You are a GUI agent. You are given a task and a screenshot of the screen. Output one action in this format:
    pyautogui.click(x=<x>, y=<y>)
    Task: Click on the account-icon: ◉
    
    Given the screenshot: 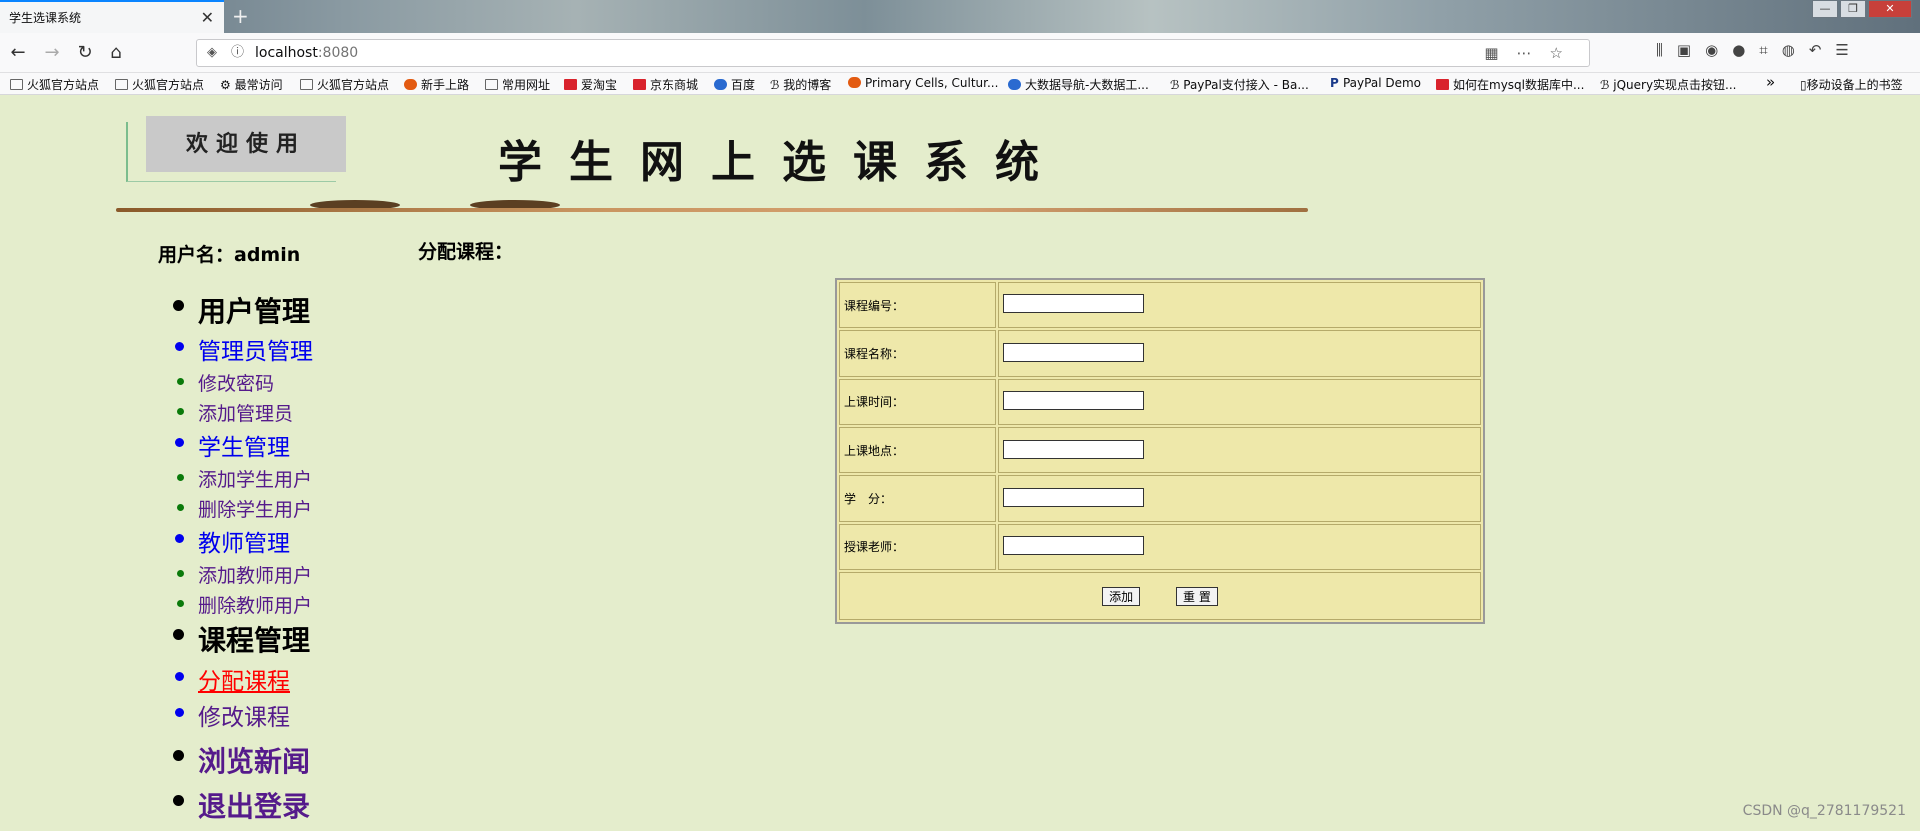 What is the action you would take?
    pyautogui.click(x=1718, y=50)
    